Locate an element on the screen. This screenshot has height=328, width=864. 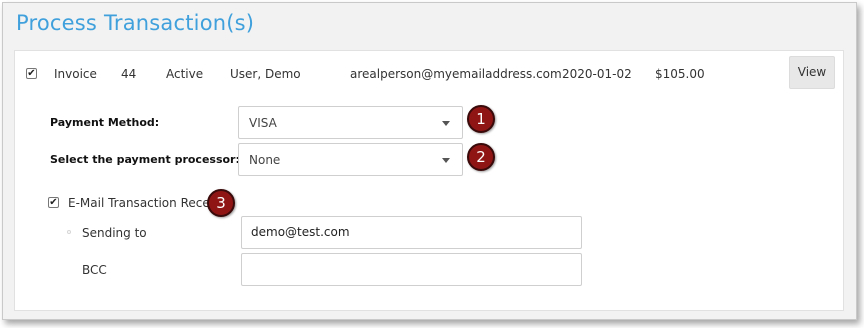
view-button: View is located at coordinates (812, 72).